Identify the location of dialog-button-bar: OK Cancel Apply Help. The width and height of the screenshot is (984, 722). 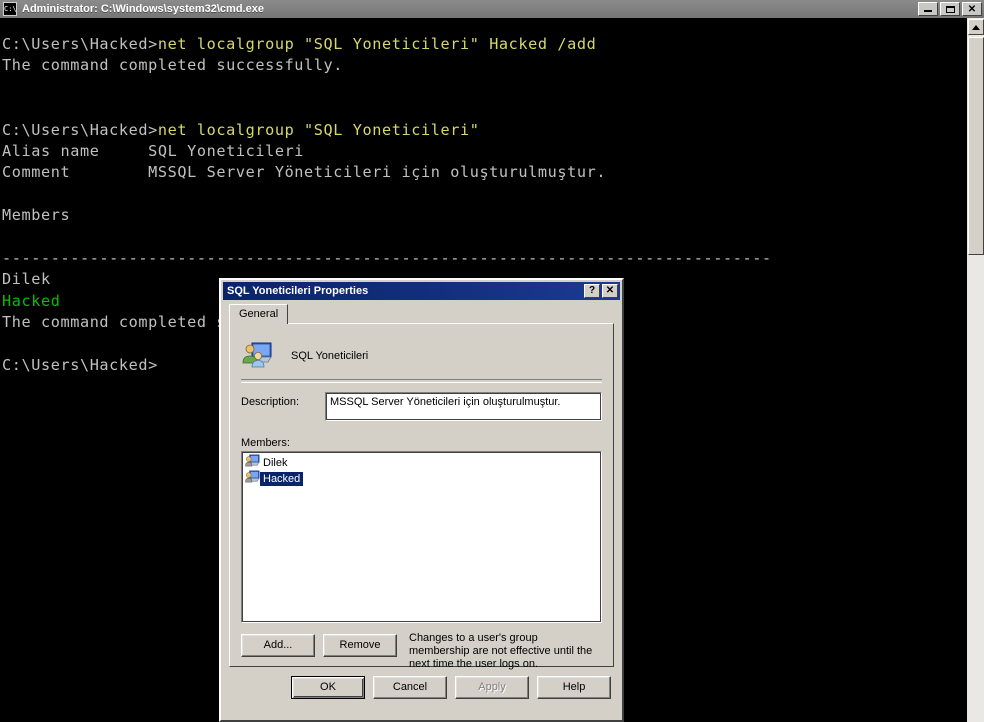
(421, 687).